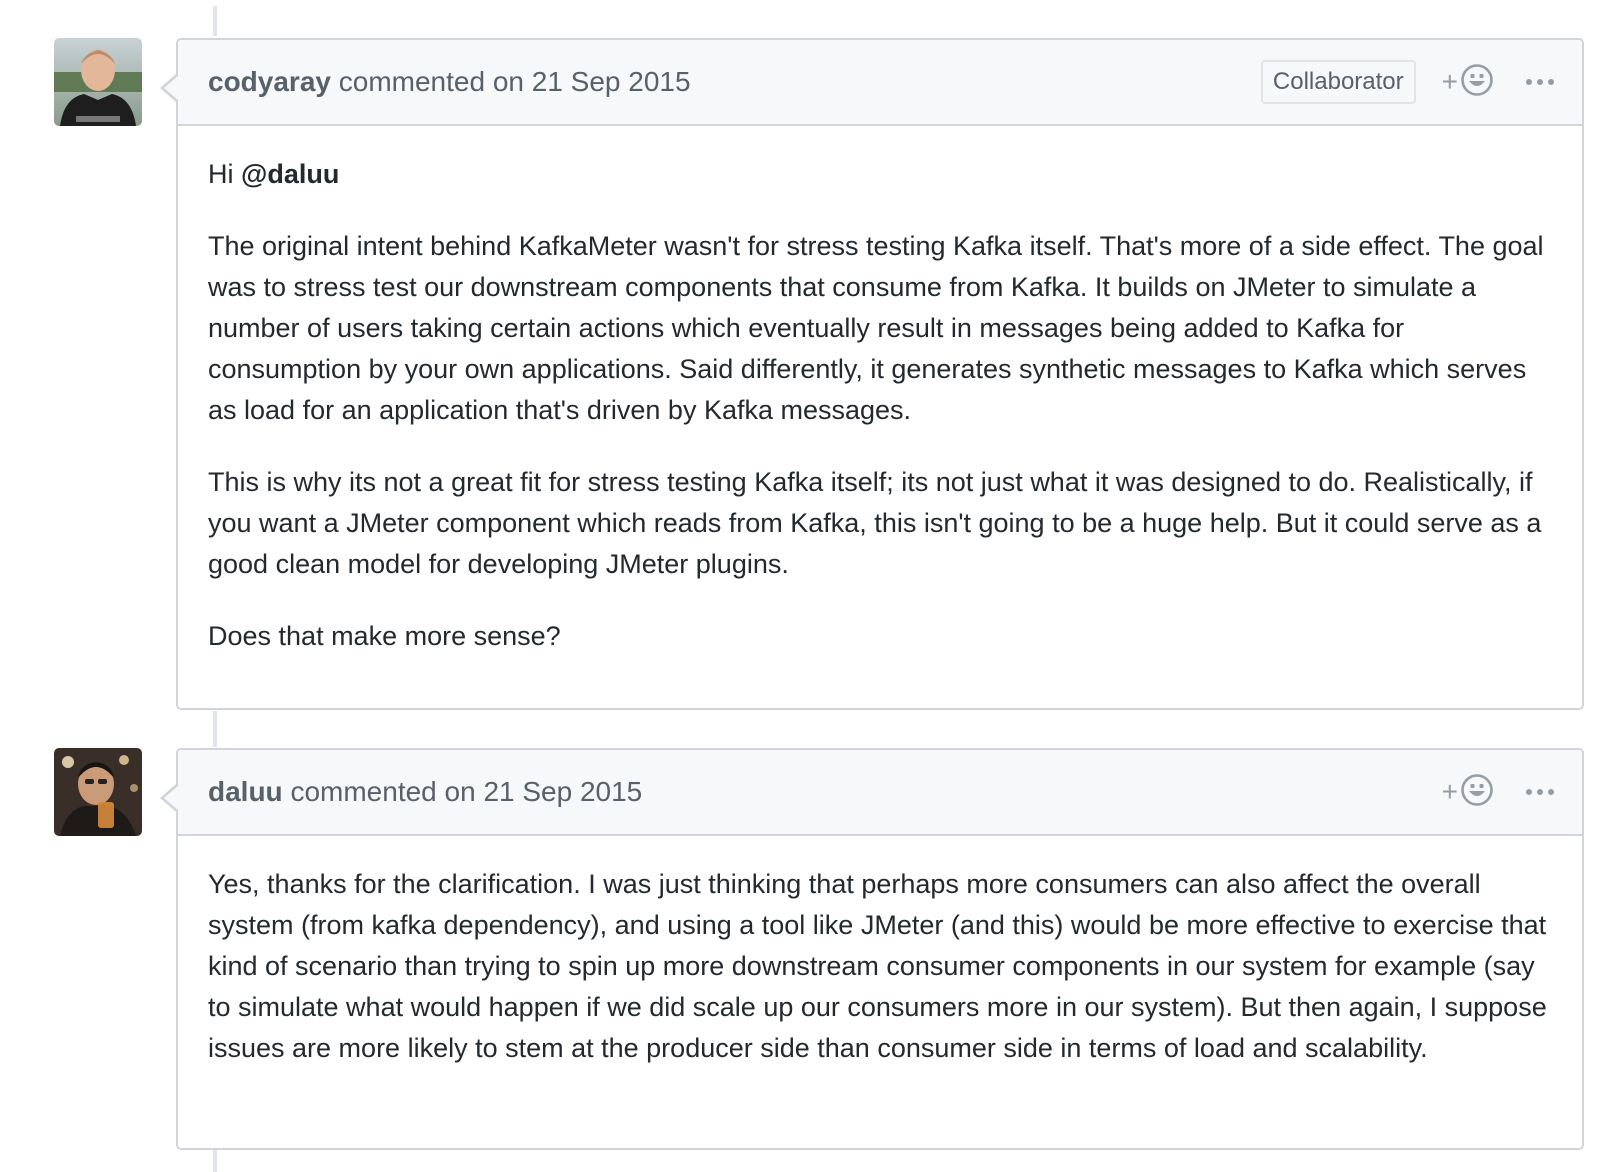 Image resolution: width=1610 pixels, height=1172 pixels. What do you see at coordinates (880, 174) in the screenshot?
I see `comment-greeting: Hi @daluu` at bounding box center [880, 174].